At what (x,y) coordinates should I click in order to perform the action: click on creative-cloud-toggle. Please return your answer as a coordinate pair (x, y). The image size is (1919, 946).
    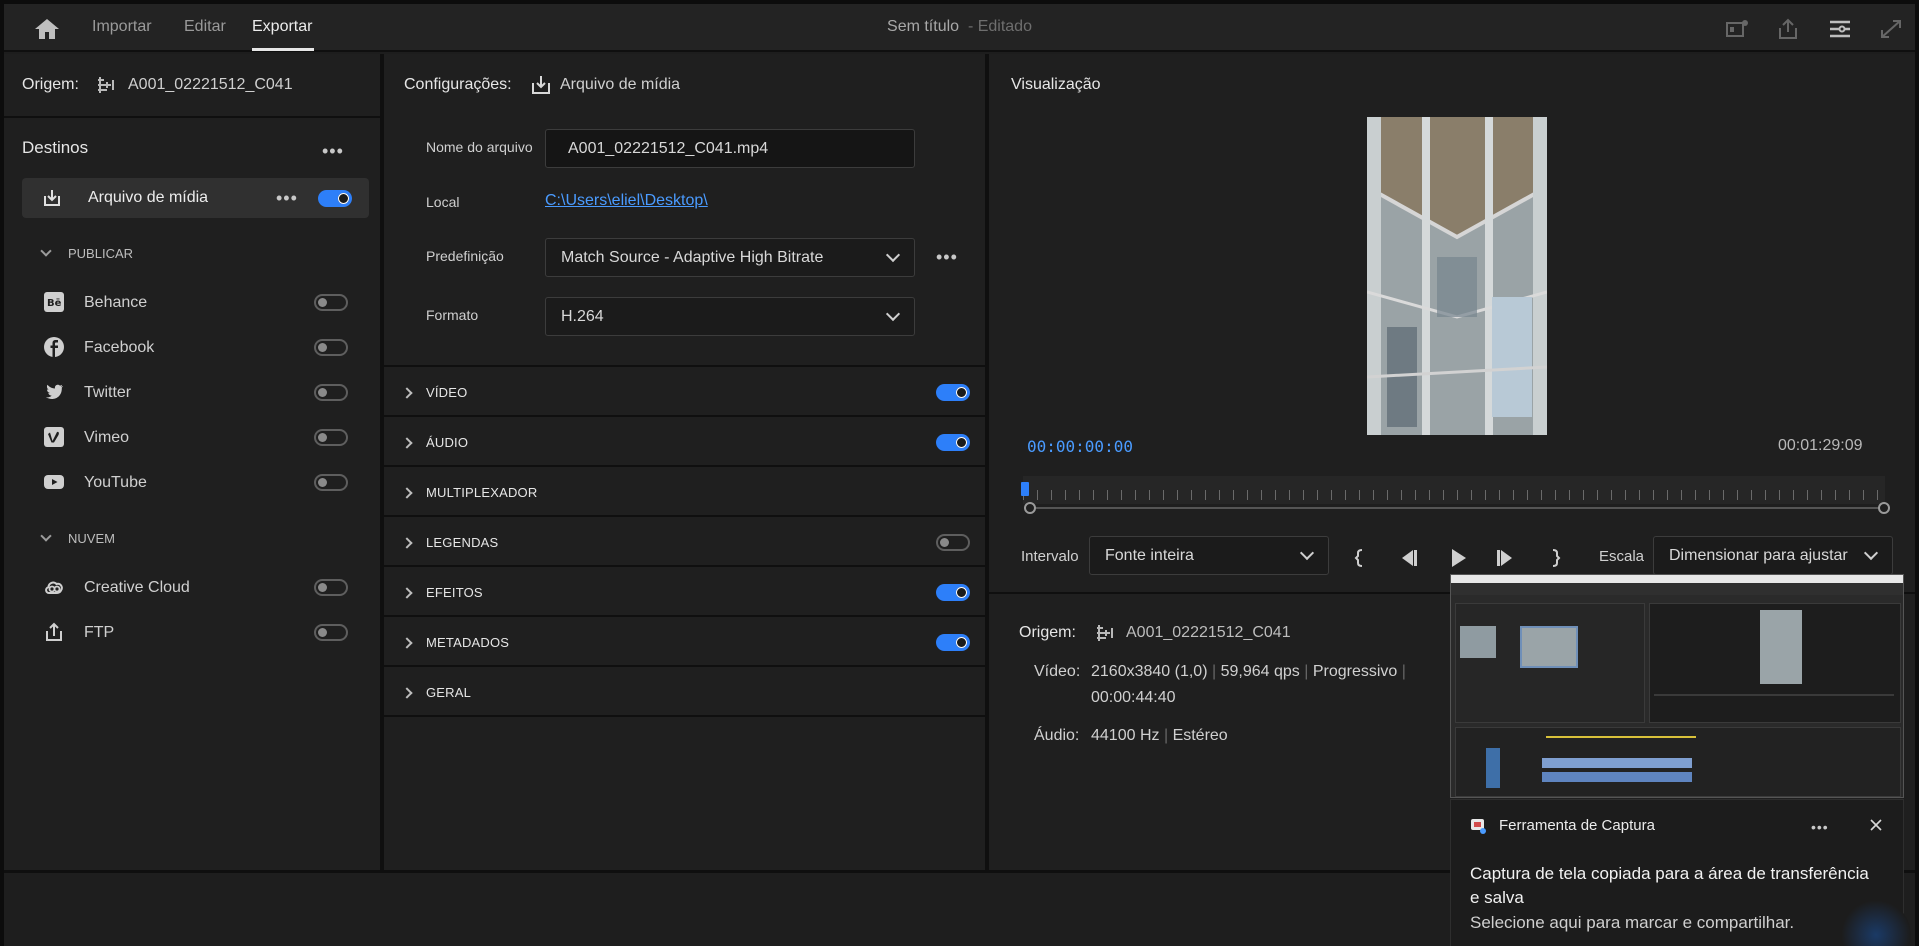
    Looking at the image, I should click on (331, 587).